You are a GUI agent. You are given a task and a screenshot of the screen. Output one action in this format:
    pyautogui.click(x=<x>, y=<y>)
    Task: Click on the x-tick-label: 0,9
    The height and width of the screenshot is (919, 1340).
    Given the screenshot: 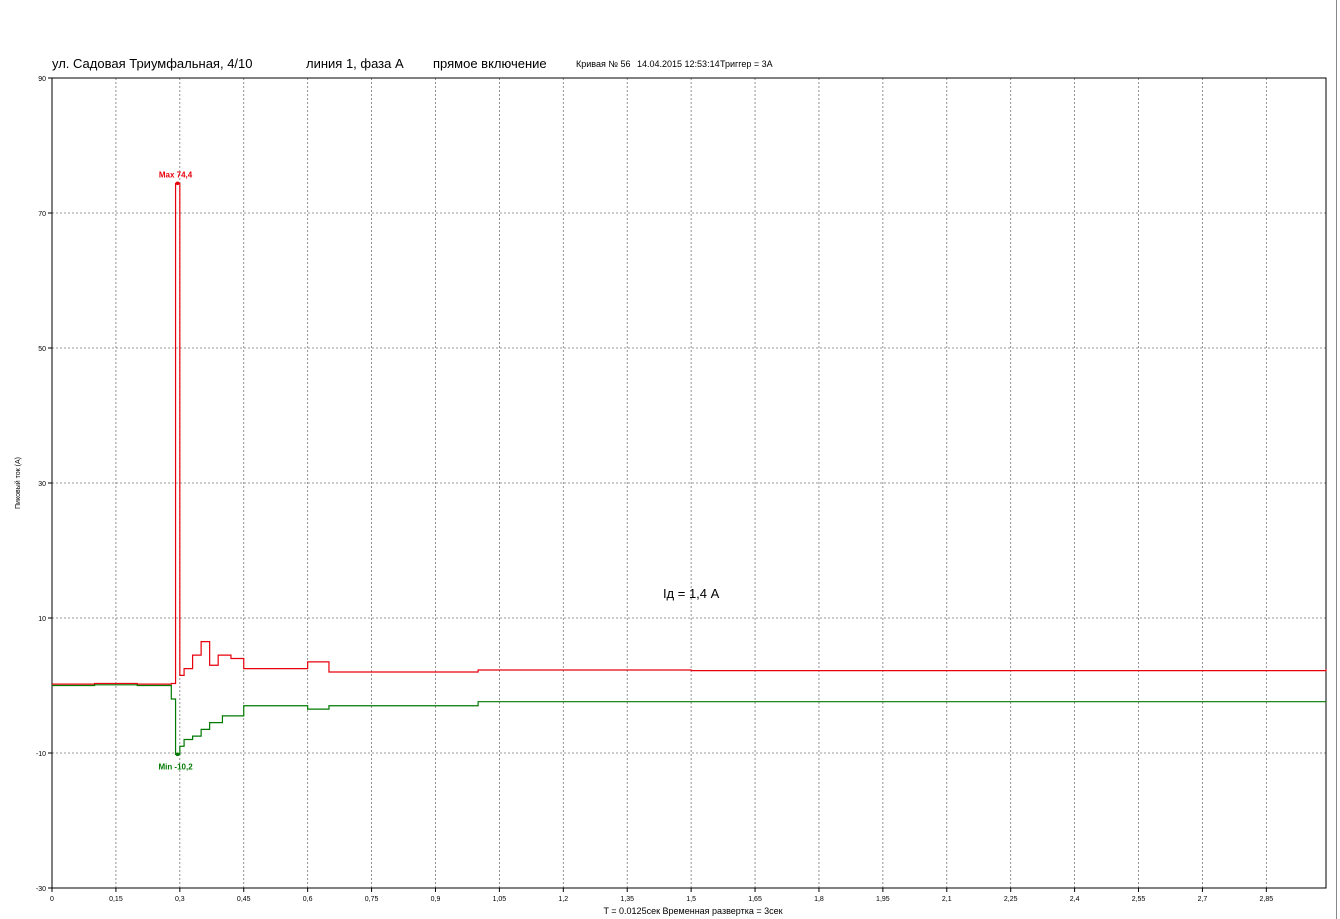 What is the action you would take?
    pyautogui.click(x=436, y=899)
    